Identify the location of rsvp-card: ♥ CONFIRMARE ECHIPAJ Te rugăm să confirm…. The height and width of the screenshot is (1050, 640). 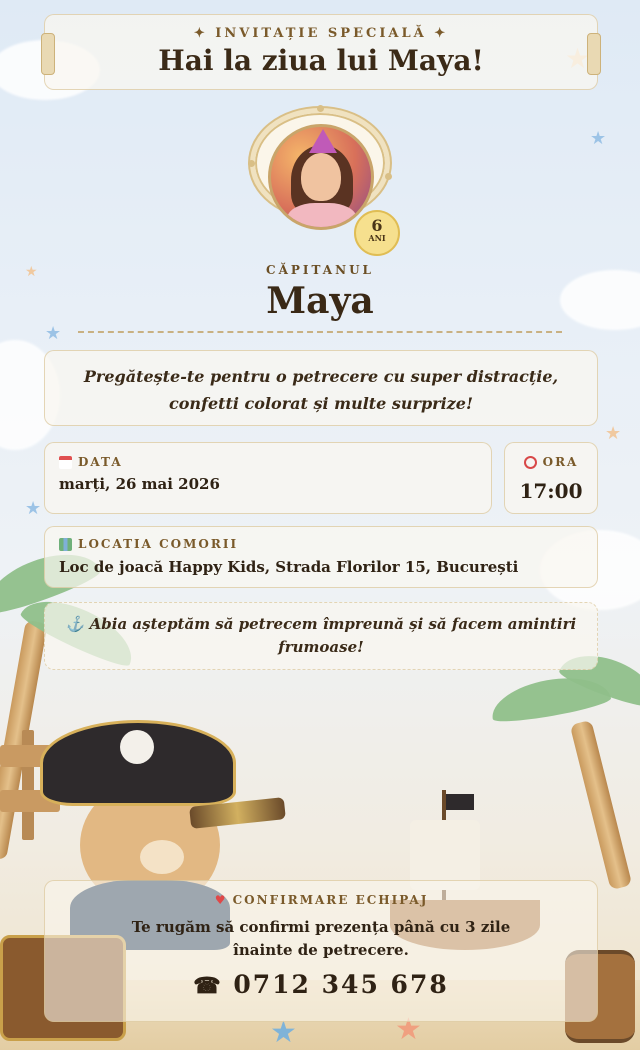
(321, 951).